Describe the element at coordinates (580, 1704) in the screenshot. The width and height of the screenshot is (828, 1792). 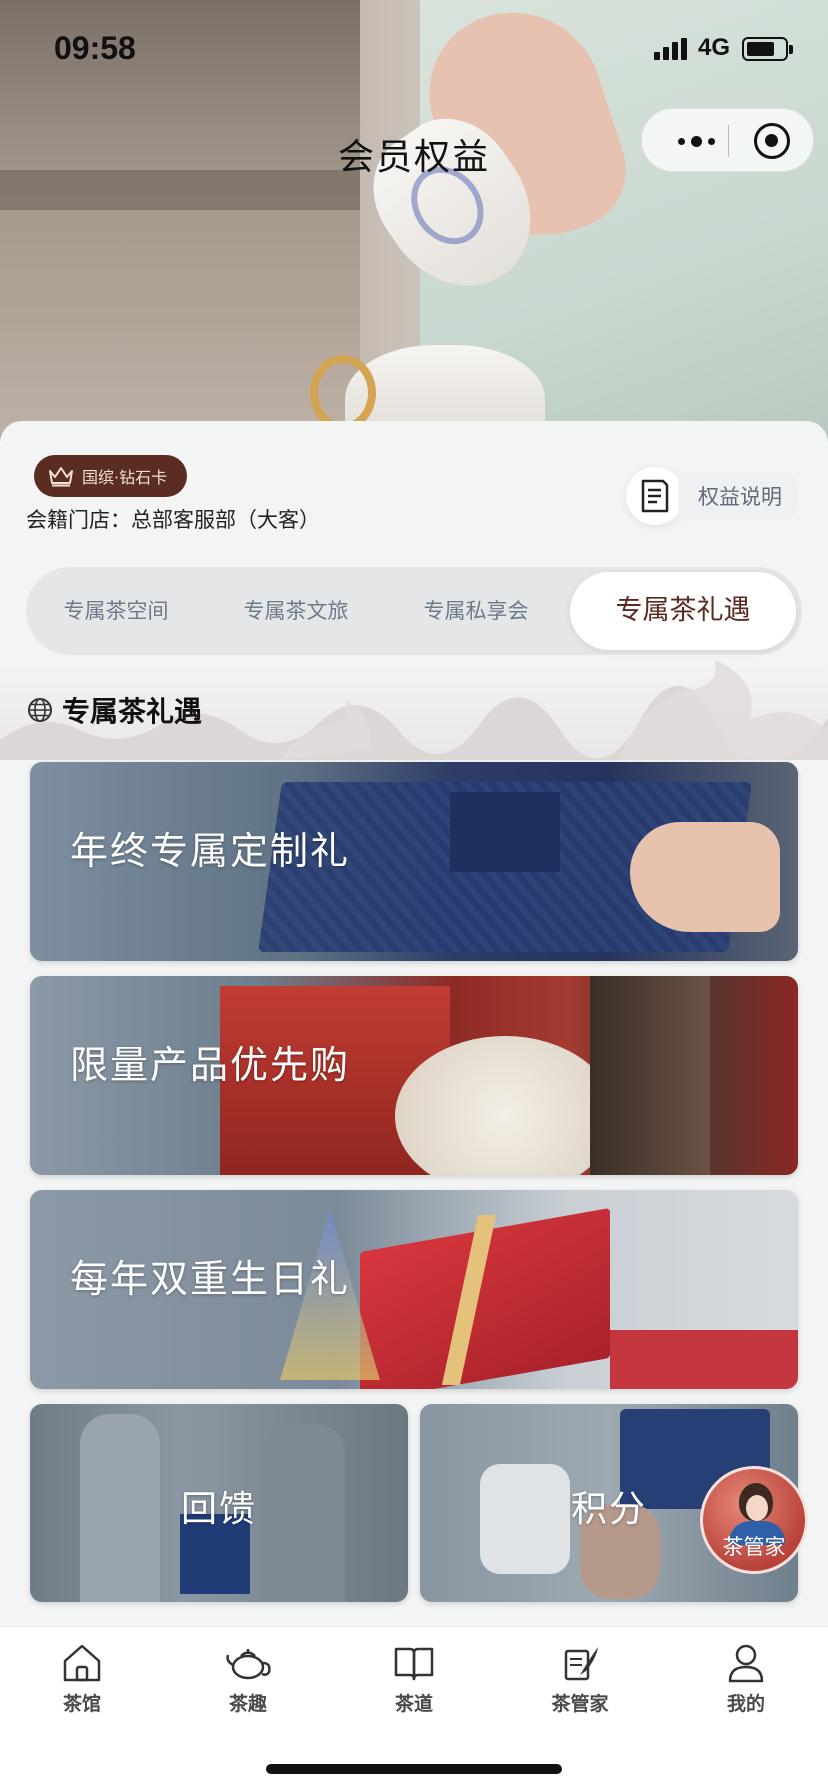
I see `nav-label: 茶管家` at that location.